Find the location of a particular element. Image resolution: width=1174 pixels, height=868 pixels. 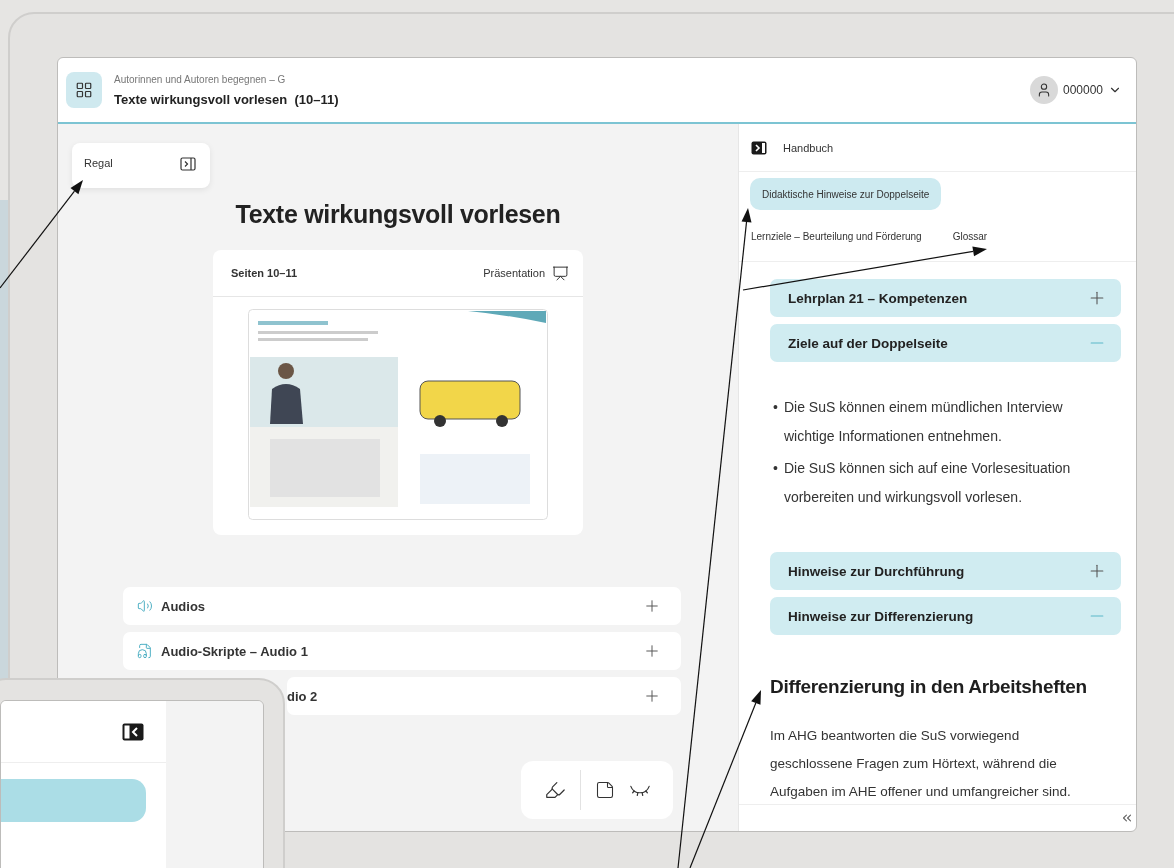

collapse-icon is located at coordinates (1127, 818).